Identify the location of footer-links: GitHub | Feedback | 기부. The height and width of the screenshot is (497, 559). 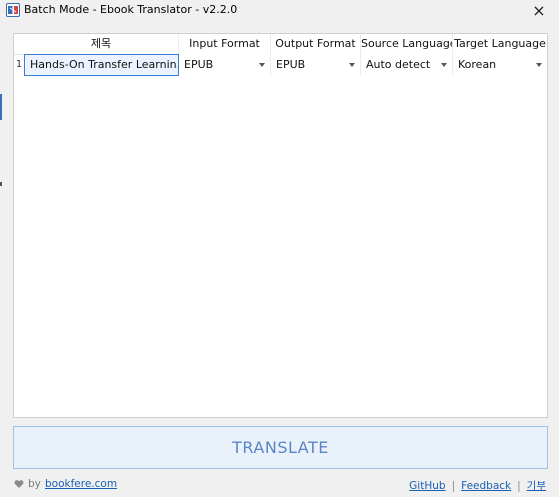
(477, 485).